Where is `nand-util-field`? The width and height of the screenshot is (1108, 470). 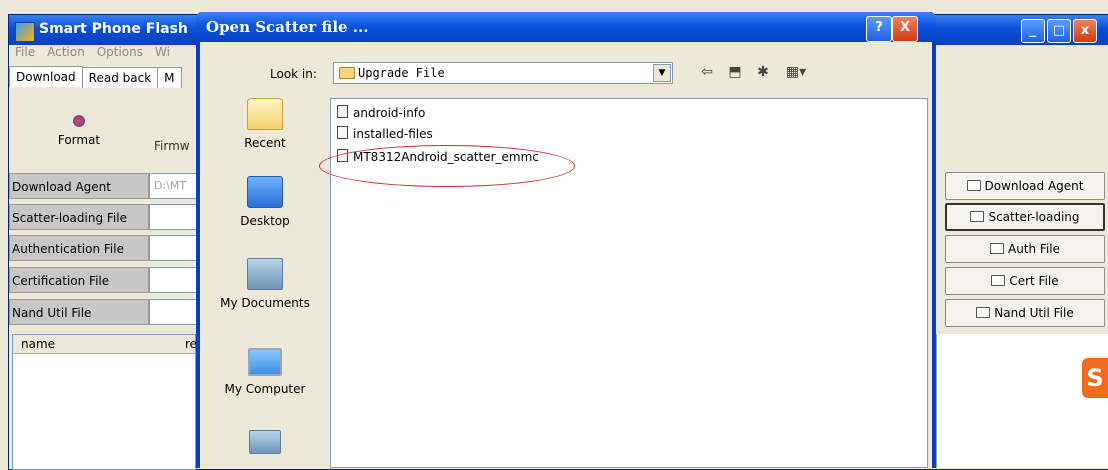 nand-util-field is located at coordinates (174, 312).